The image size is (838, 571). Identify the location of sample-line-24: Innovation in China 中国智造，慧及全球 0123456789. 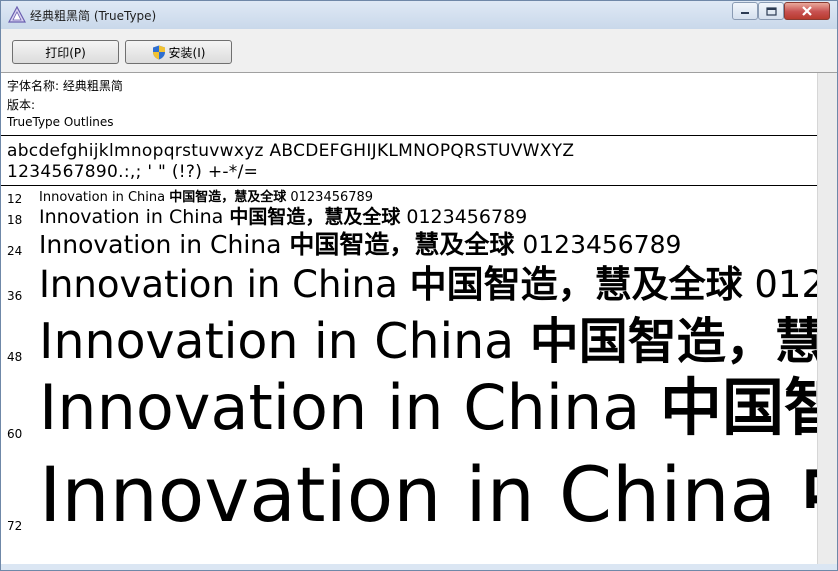
(360, 244).